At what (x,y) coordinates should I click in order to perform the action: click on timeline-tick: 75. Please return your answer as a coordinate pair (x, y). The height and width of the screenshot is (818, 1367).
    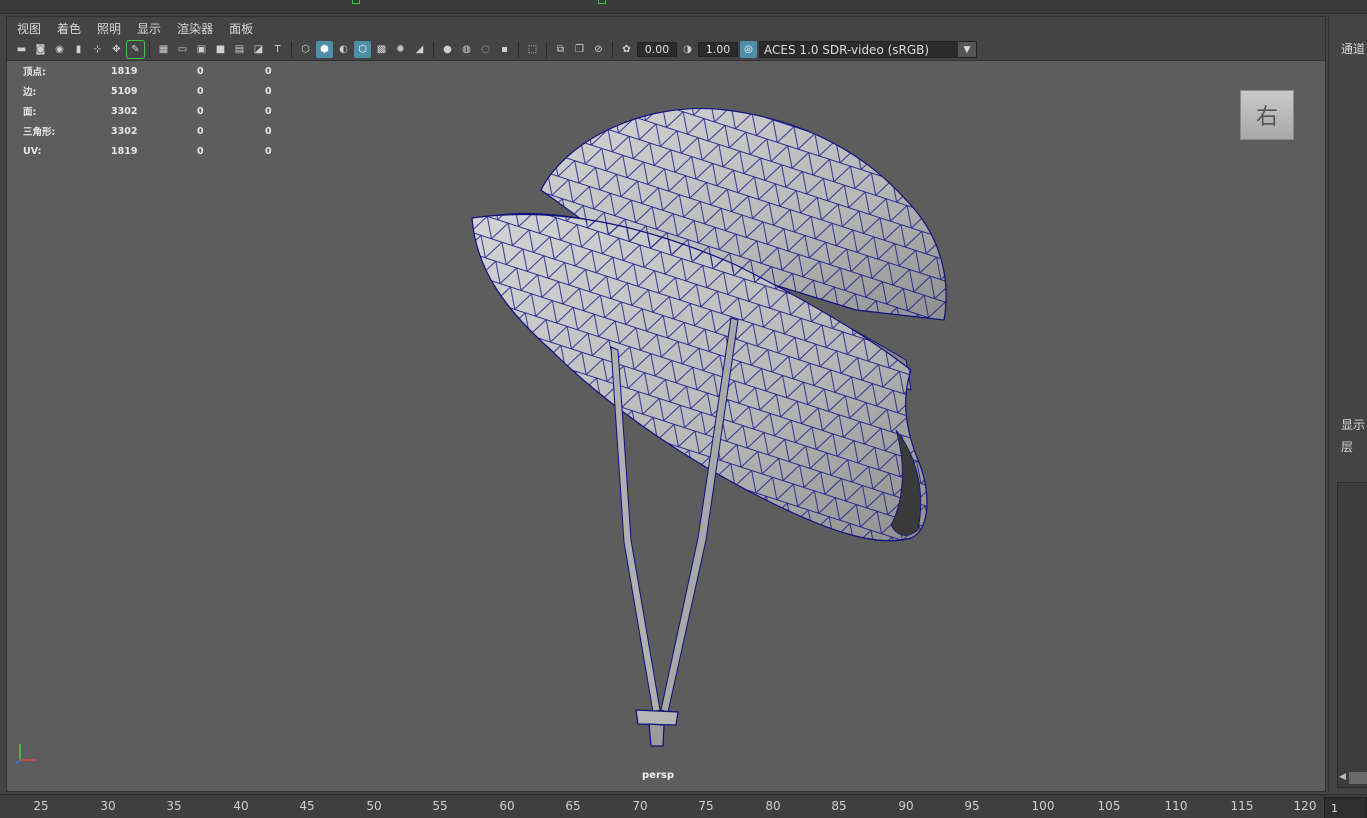
    Looking at the image, I should click on (706, 806).